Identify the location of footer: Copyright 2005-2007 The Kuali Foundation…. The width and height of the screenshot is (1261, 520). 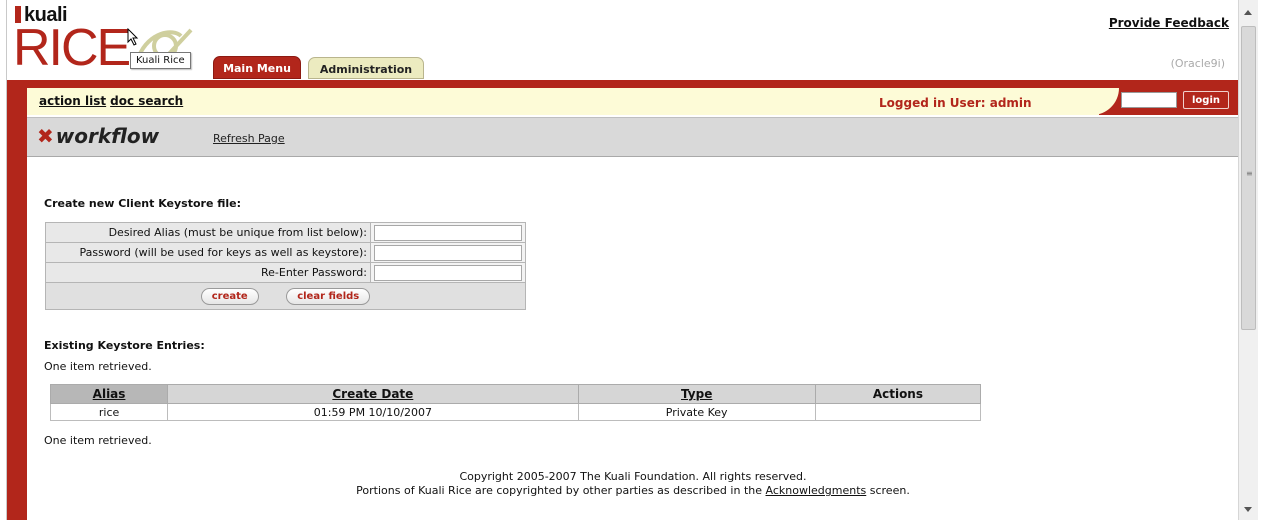
(633, 484).